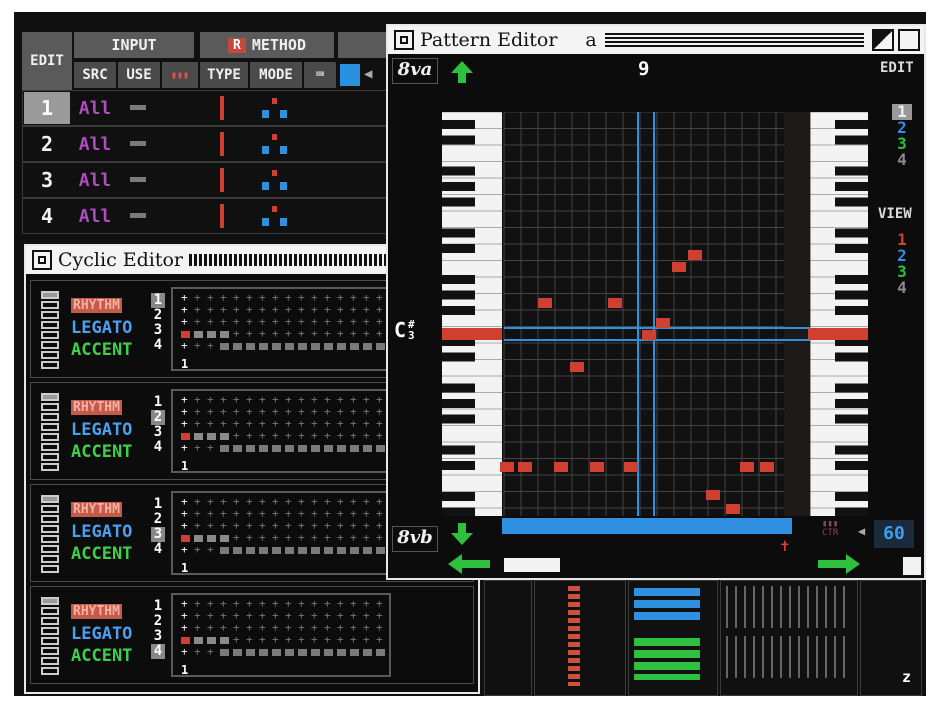 Image resolution: width=934 pixels, height=703 pixels. What do you see at coordinates (667, 659) in the screenshot?
I see `green-bars-icon` at bounding box center [667, 659].